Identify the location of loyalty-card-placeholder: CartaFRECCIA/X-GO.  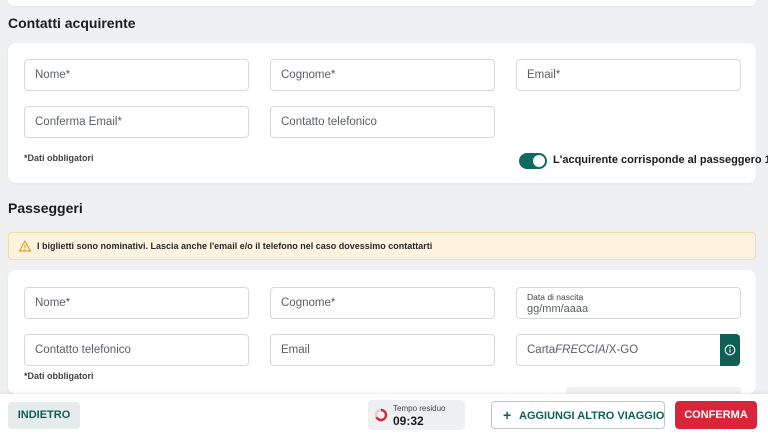
(582, 350).